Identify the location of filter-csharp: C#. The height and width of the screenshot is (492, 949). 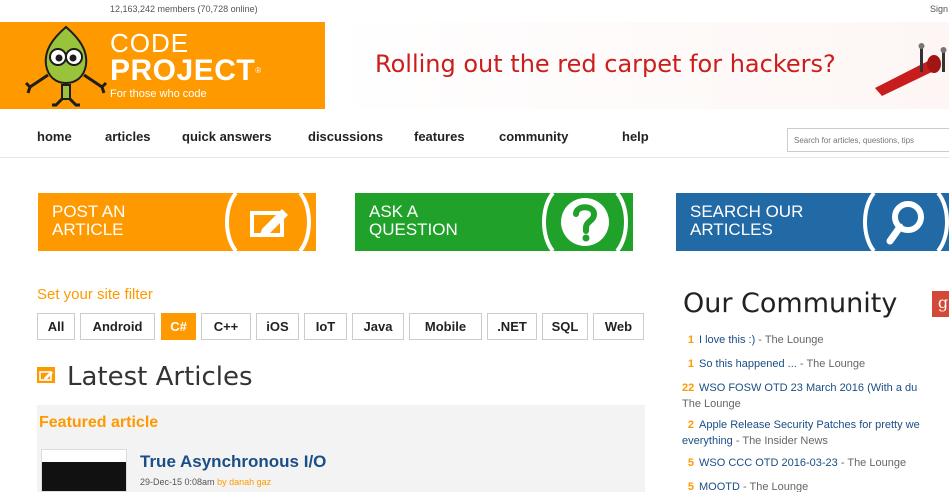
(178, 326).